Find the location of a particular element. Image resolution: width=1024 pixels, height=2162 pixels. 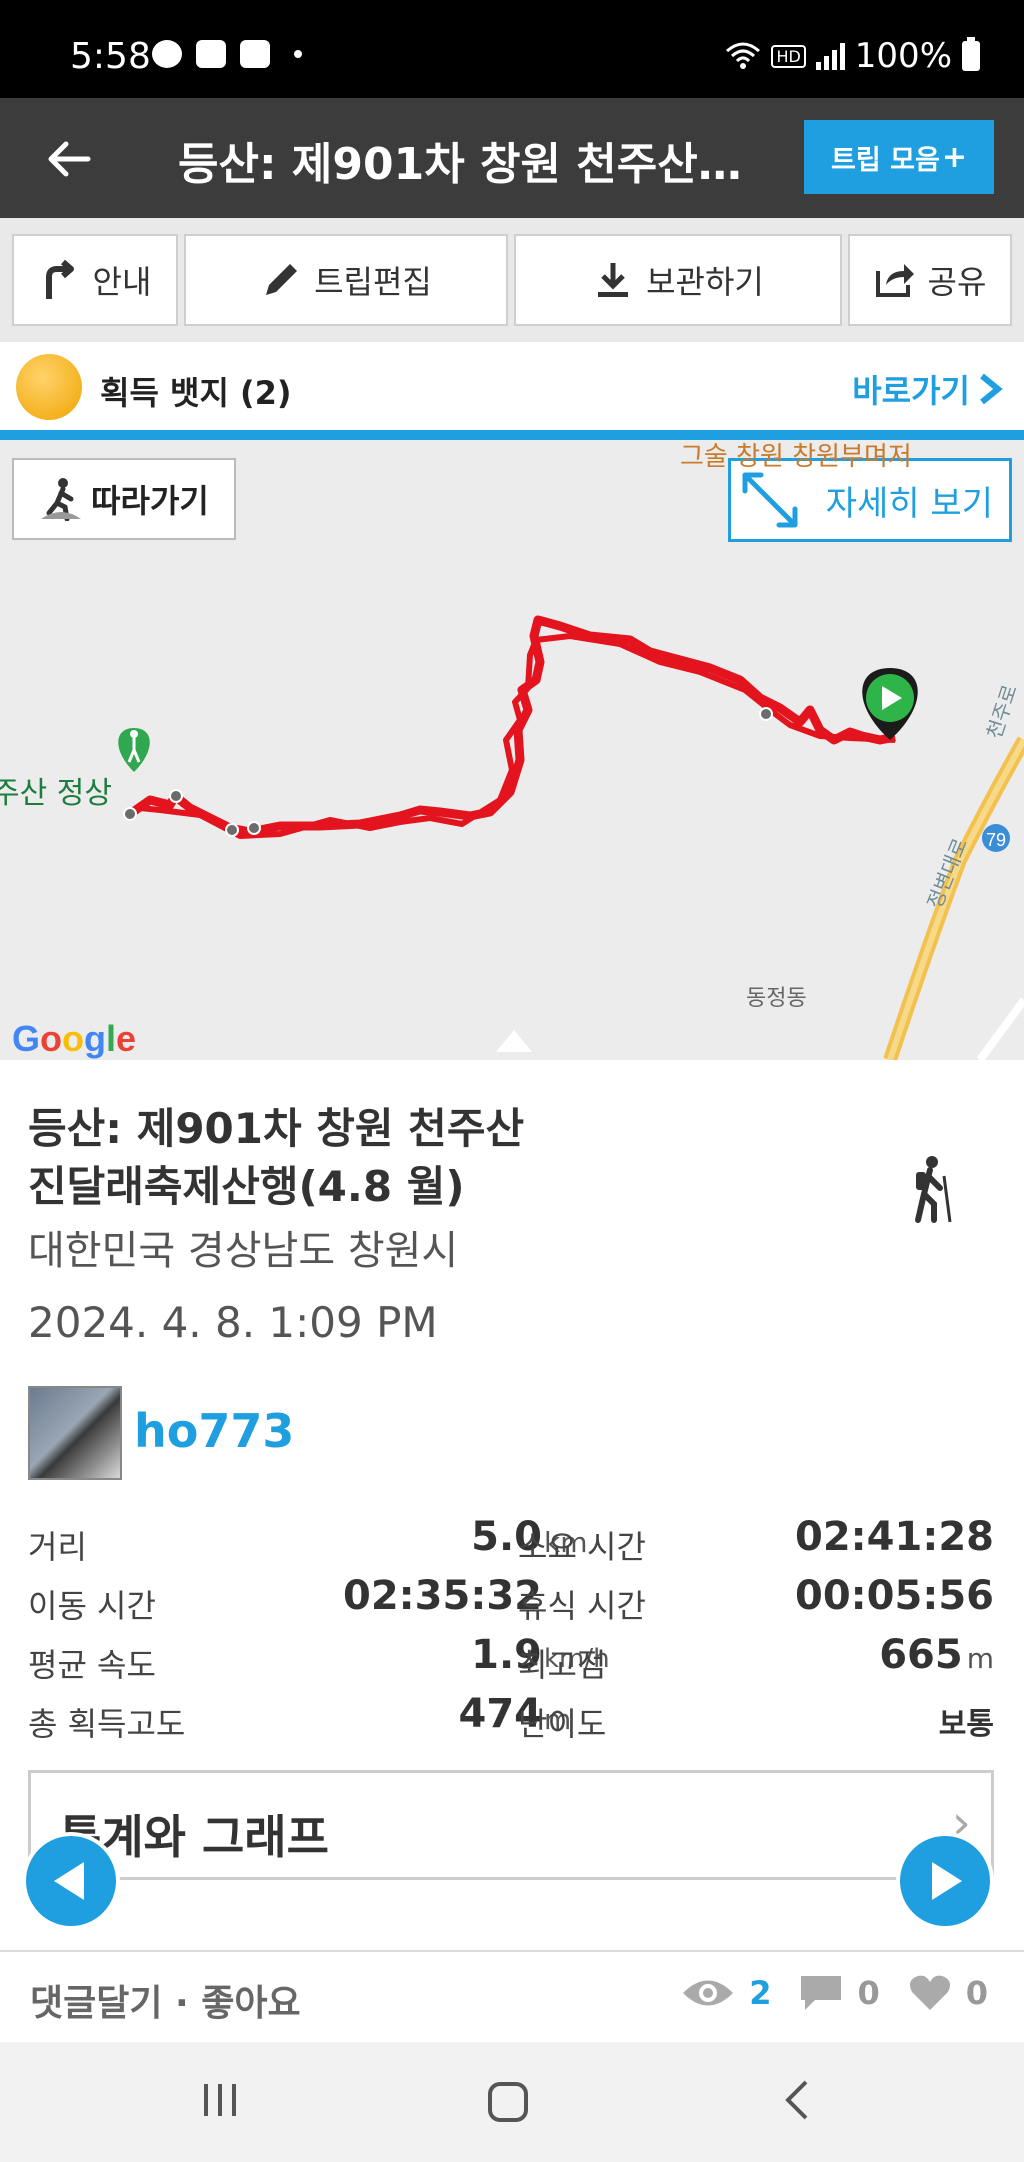

peak-label: 주산 정상 is located at coordinates (56, 793).